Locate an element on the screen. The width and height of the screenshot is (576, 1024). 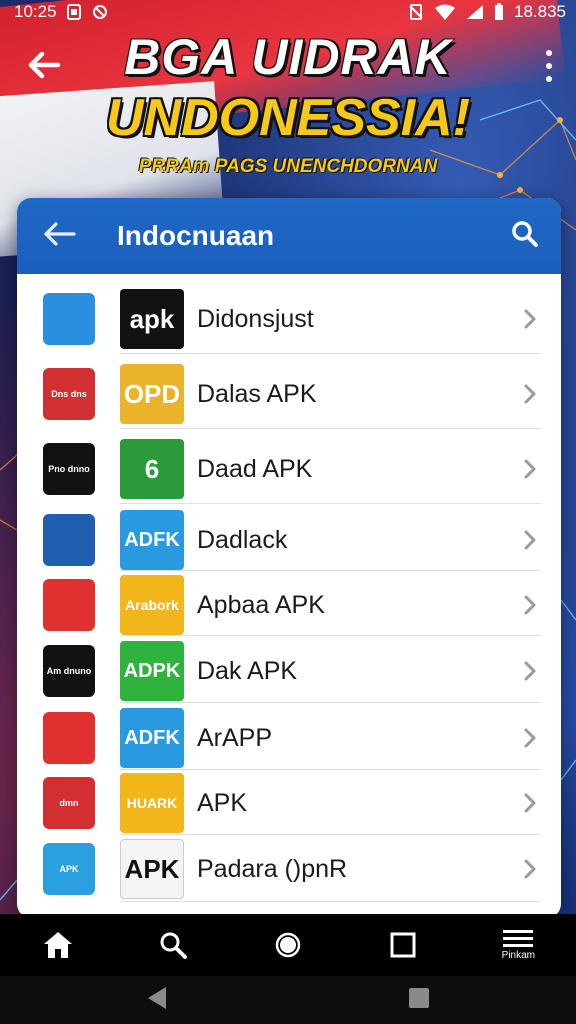
nav-circle is located at coordinates (288, 945).